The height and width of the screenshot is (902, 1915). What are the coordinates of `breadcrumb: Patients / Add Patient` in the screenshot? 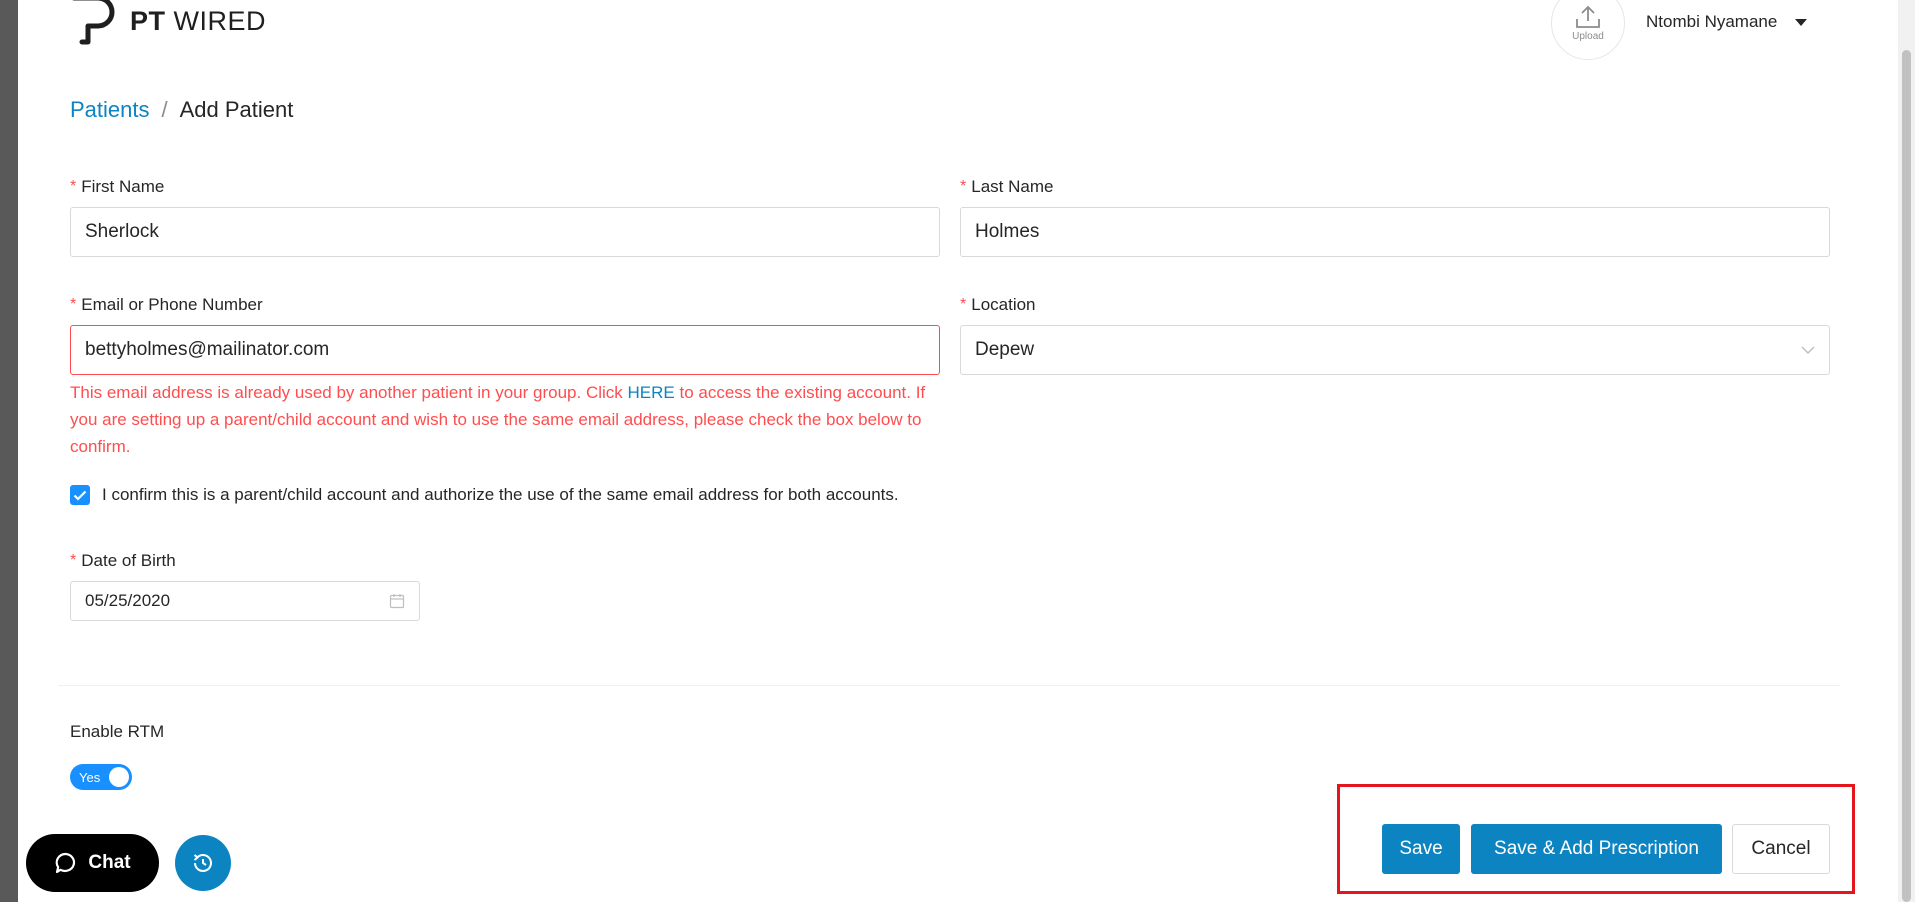 It's located at (181, 110).